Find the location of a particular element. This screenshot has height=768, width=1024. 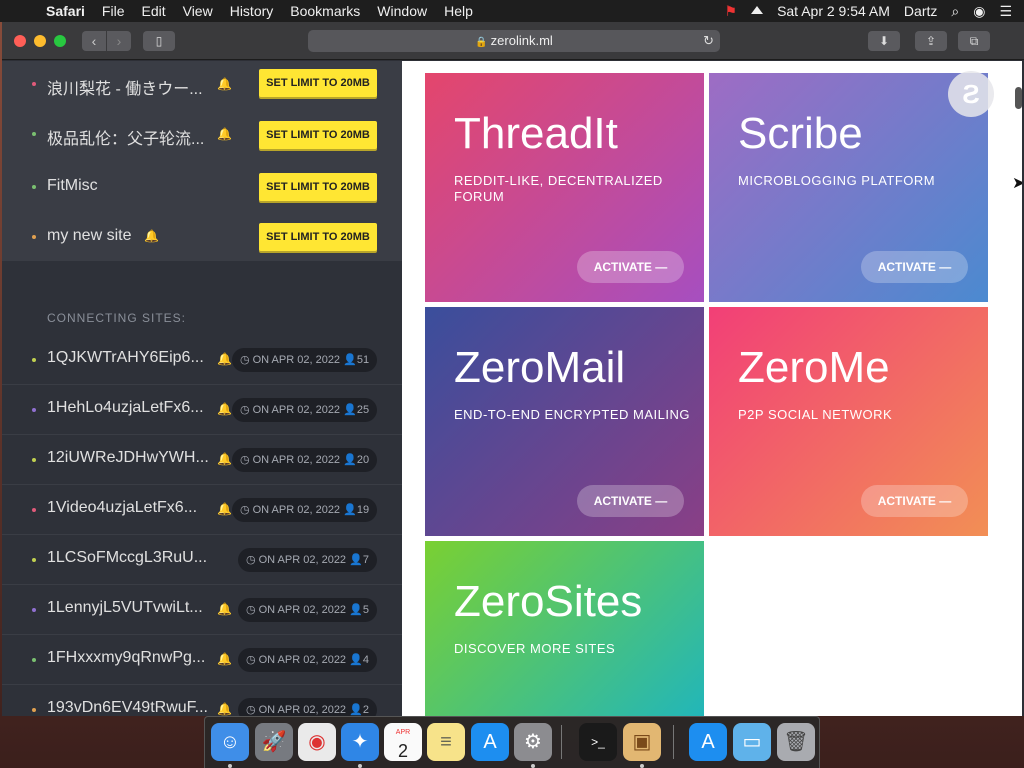

menu-bookmarks: Bookmarks is located at coordinates (325, 11).